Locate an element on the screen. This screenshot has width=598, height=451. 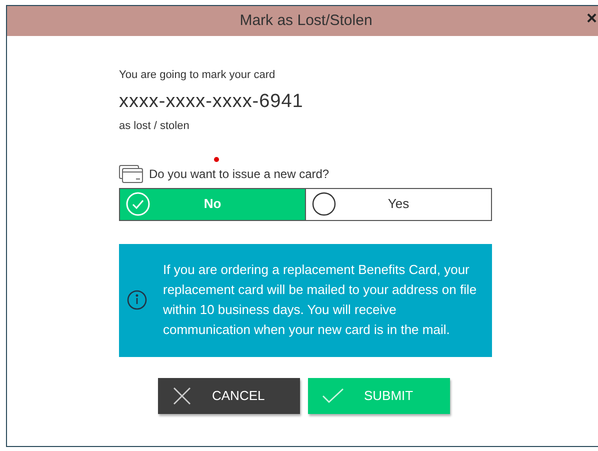
check-circle-icon is located at coordinates (138, 204).